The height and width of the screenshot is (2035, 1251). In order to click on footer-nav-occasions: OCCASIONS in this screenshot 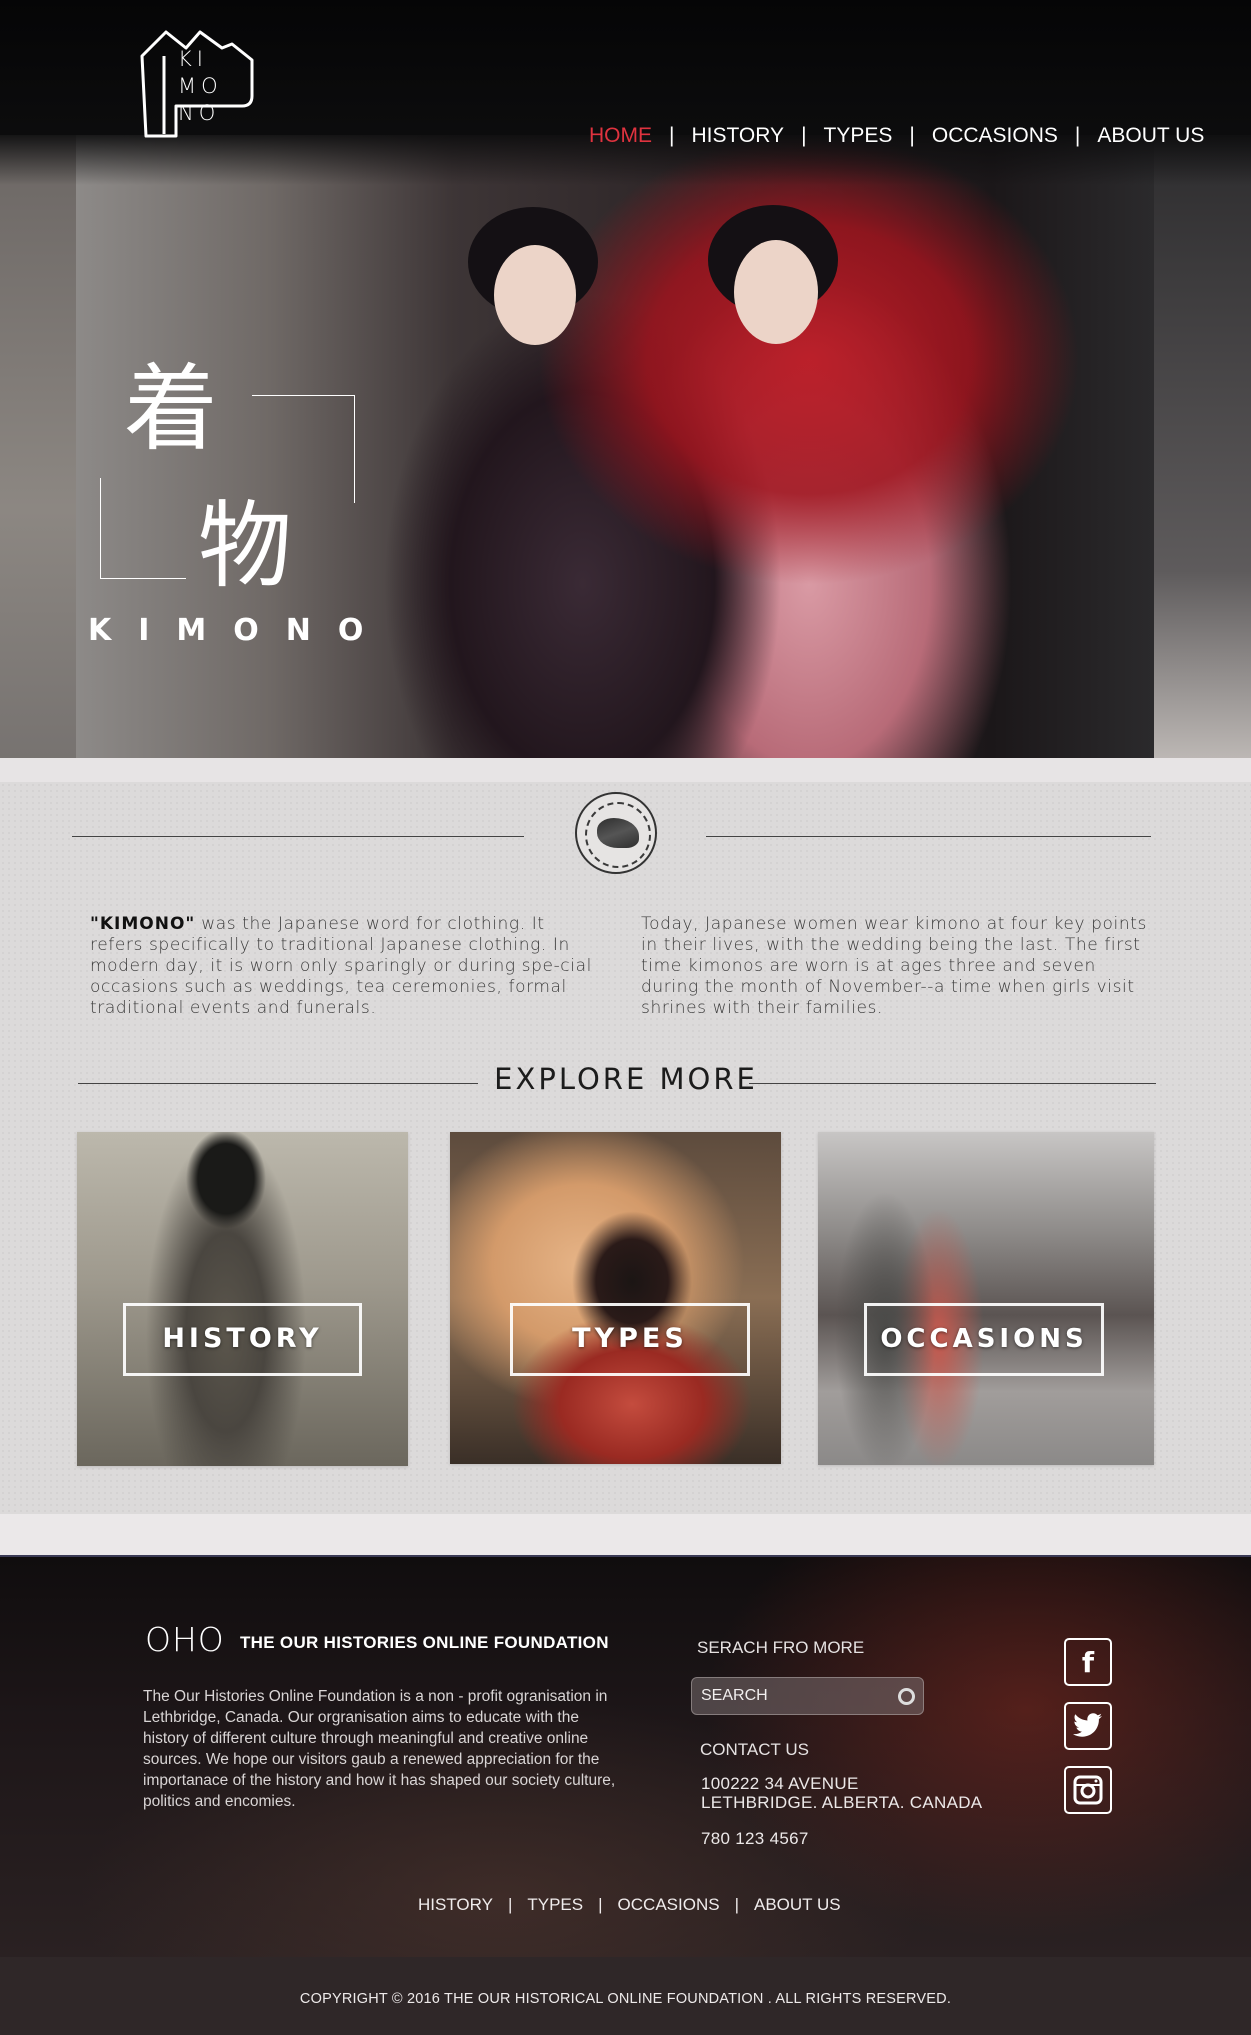, I will do `click(669, 1905)`.